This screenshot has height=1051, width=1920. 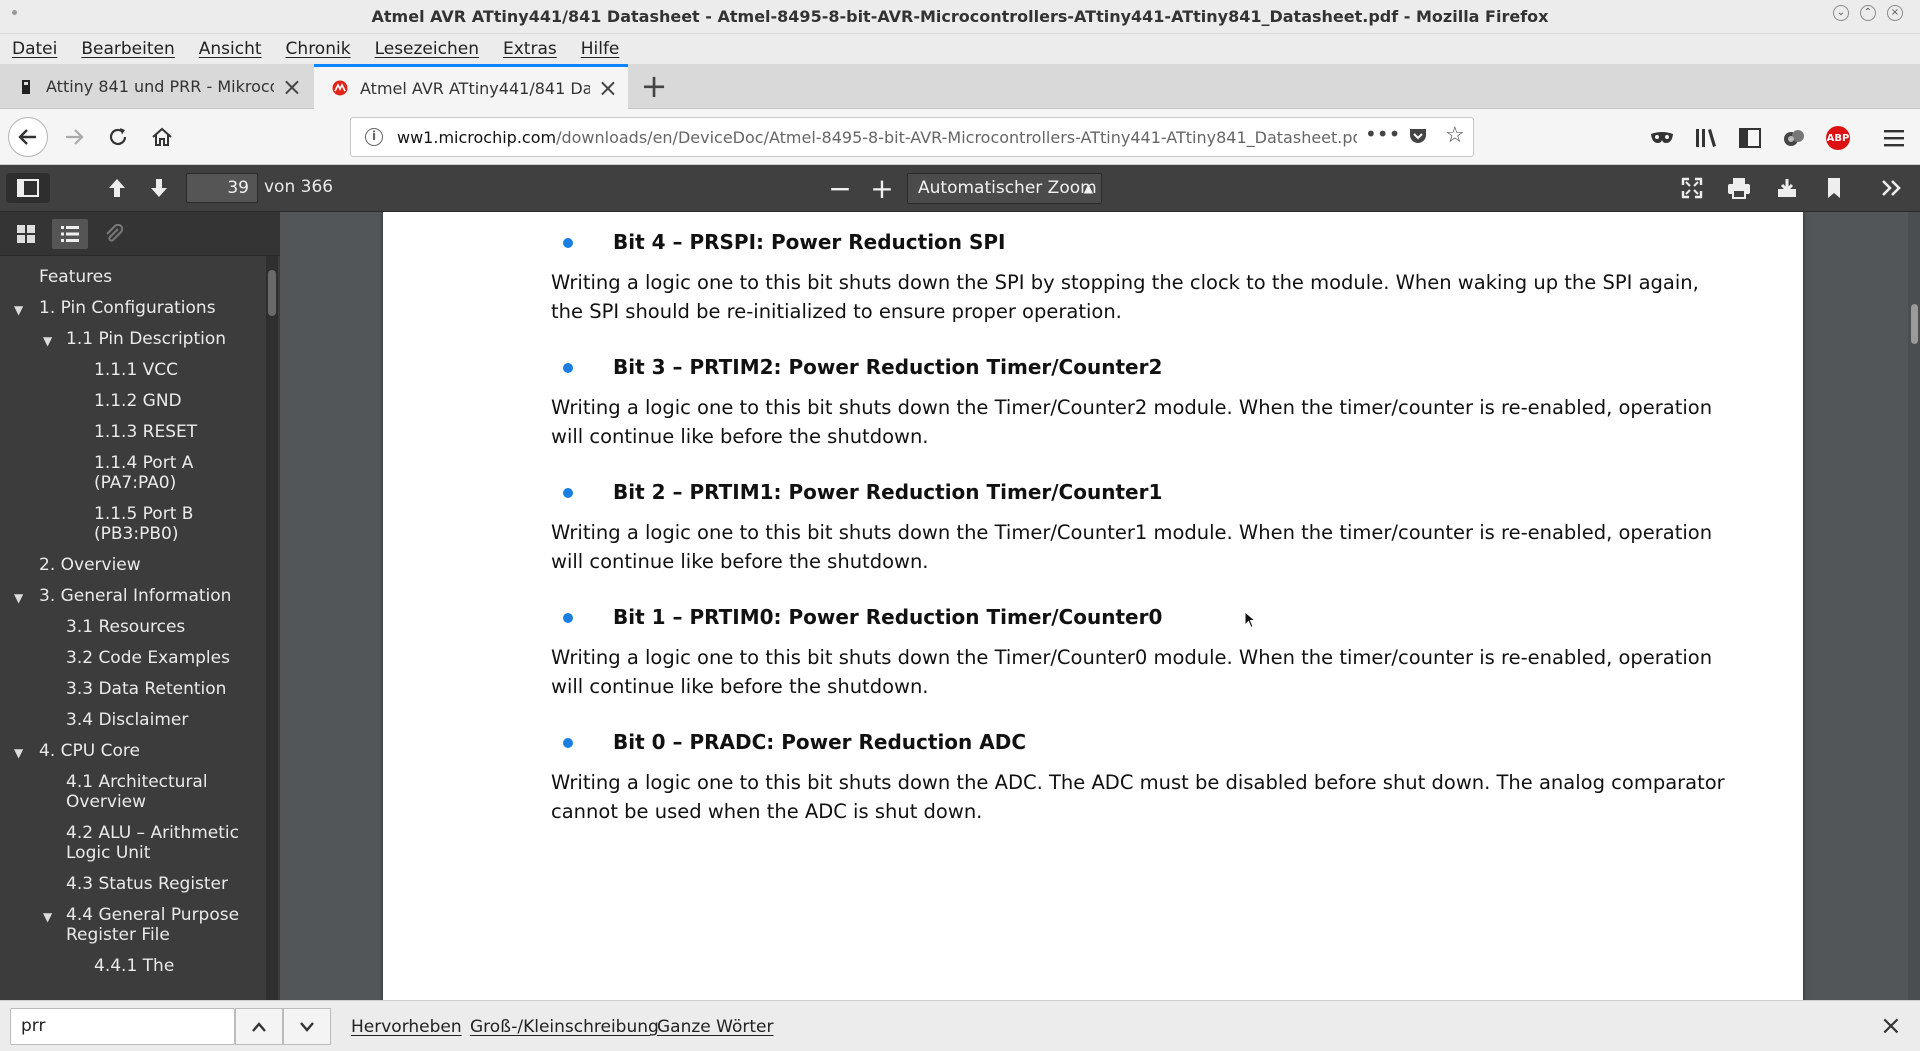 I want to click on whole-words-option: Ganze Wörter, so click(x=715, y=1027).